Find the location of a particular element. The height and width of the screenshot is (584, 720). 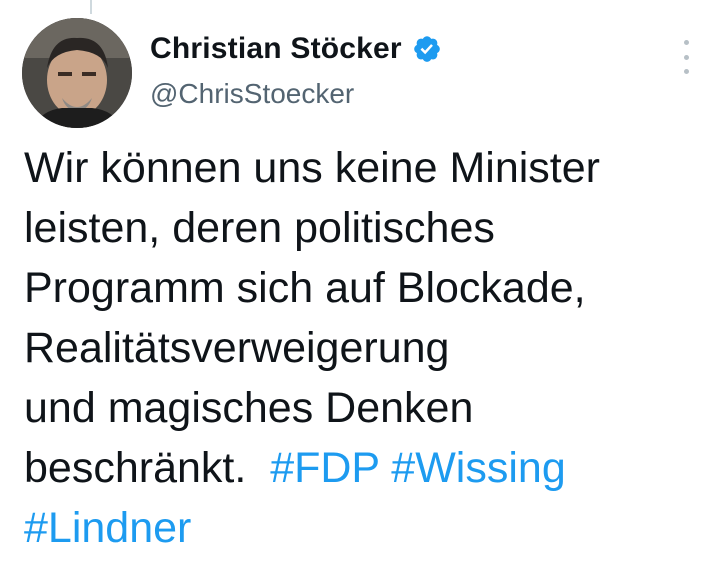

tweet-line: Programm sich auf Blockade, is located at coordinates (305, 288).